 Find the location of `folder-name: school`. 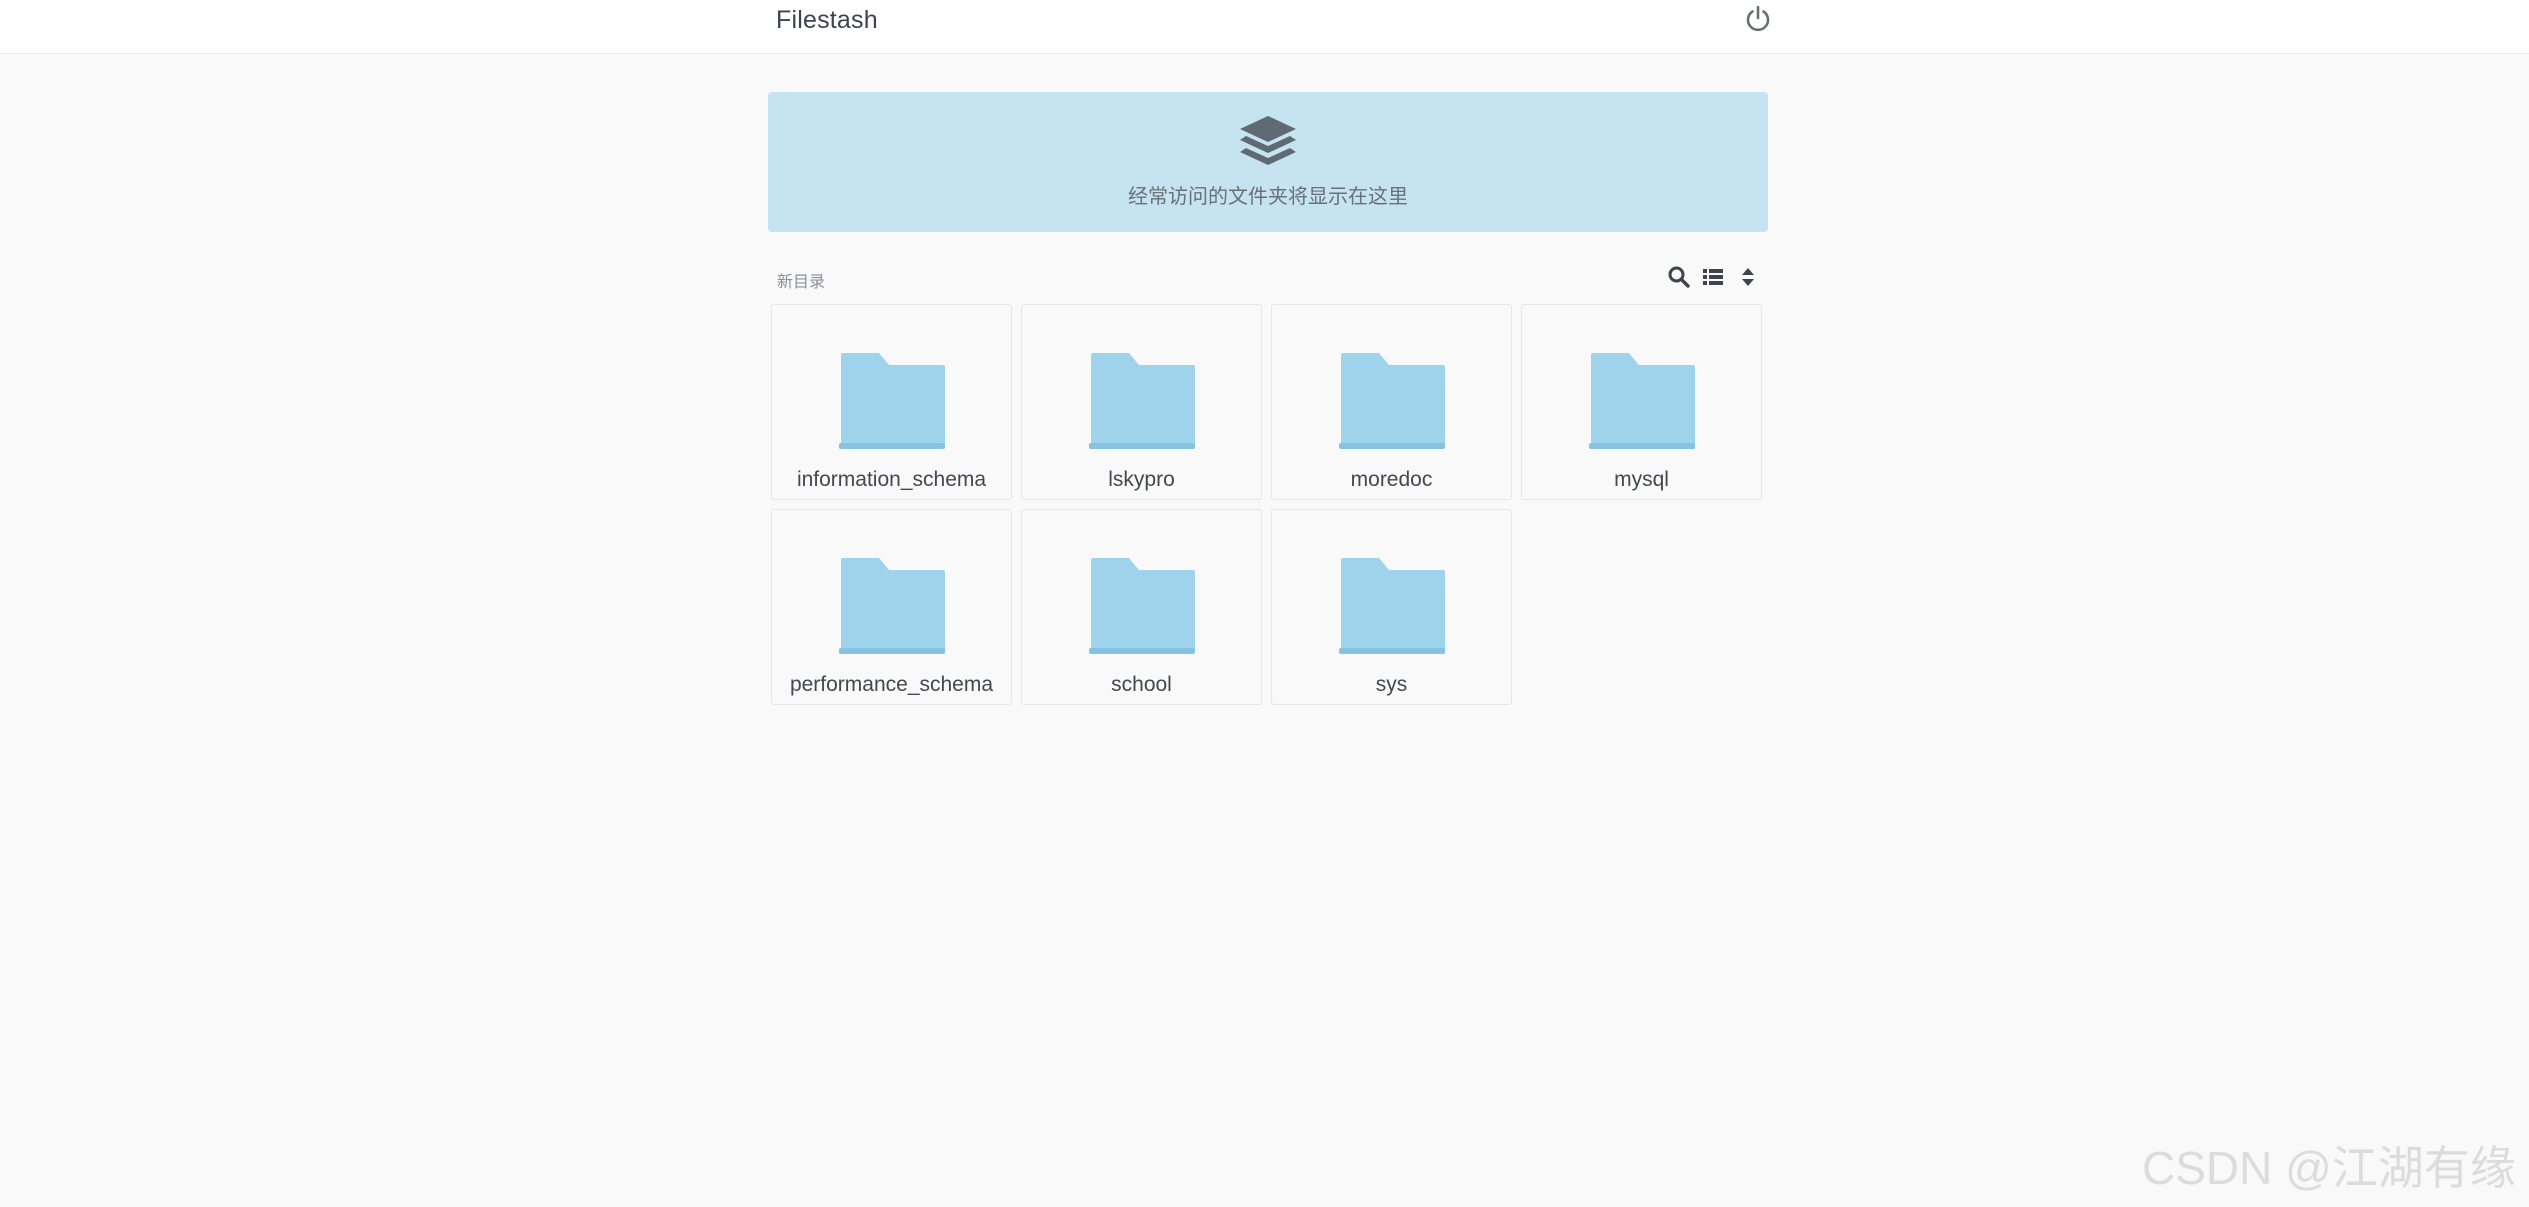

folder-name: school is located at coordinates (1141, 684).